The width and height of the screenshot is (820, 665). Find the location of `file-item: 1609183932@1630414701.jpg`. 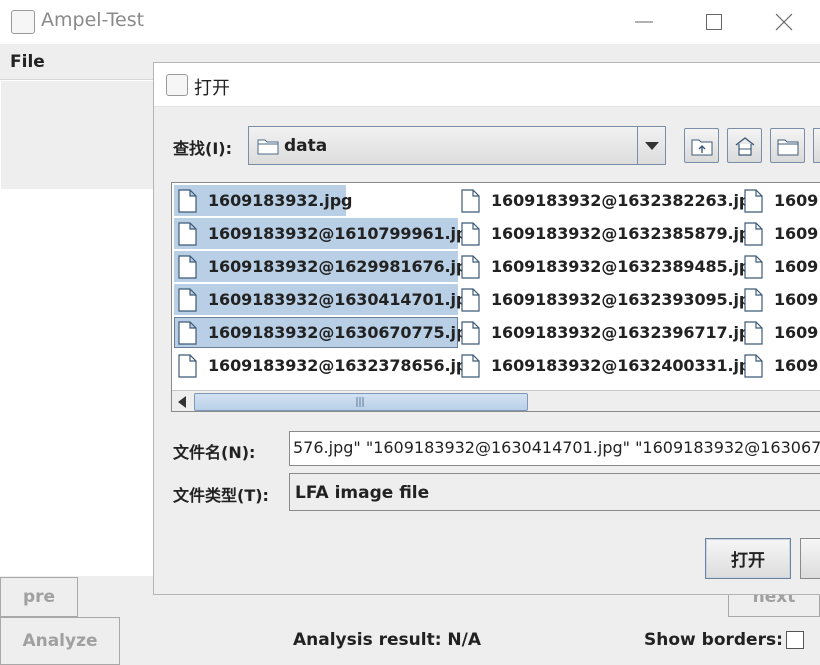

file-item: 1609183932@1630414701.jpg is located at coordinates (326, 299).